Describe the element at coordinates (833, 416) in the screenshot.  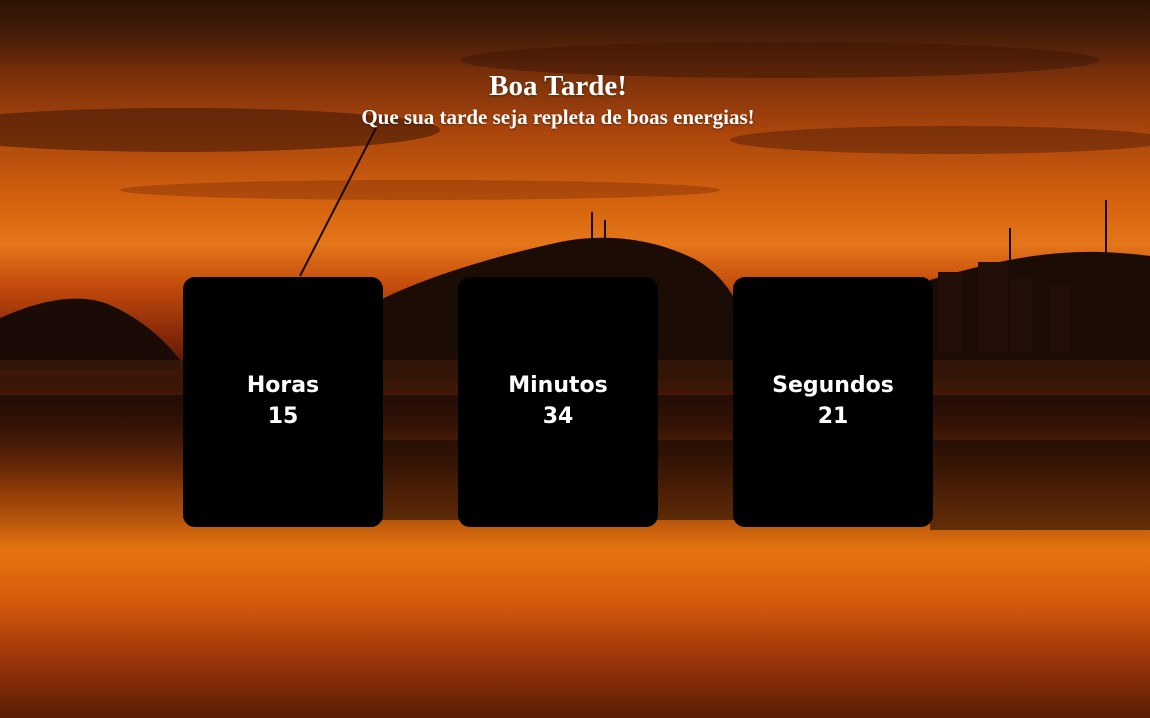
I see `seconds-value: 21` at that location.